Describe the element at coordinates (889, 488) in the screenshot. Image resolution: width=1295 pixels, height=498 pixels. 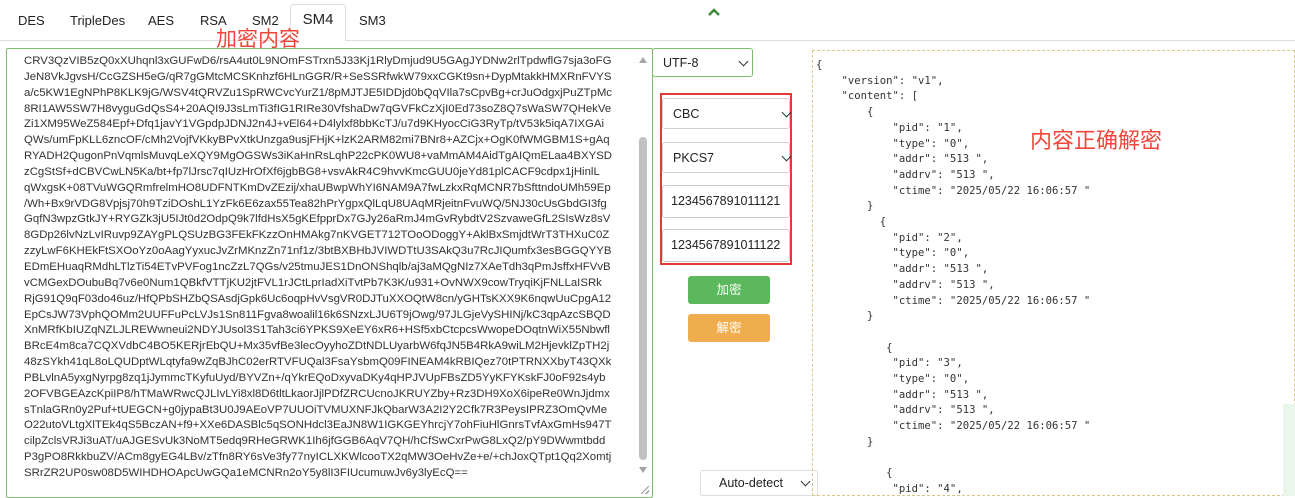
I see `output-line: "pid": "4",` at that location.